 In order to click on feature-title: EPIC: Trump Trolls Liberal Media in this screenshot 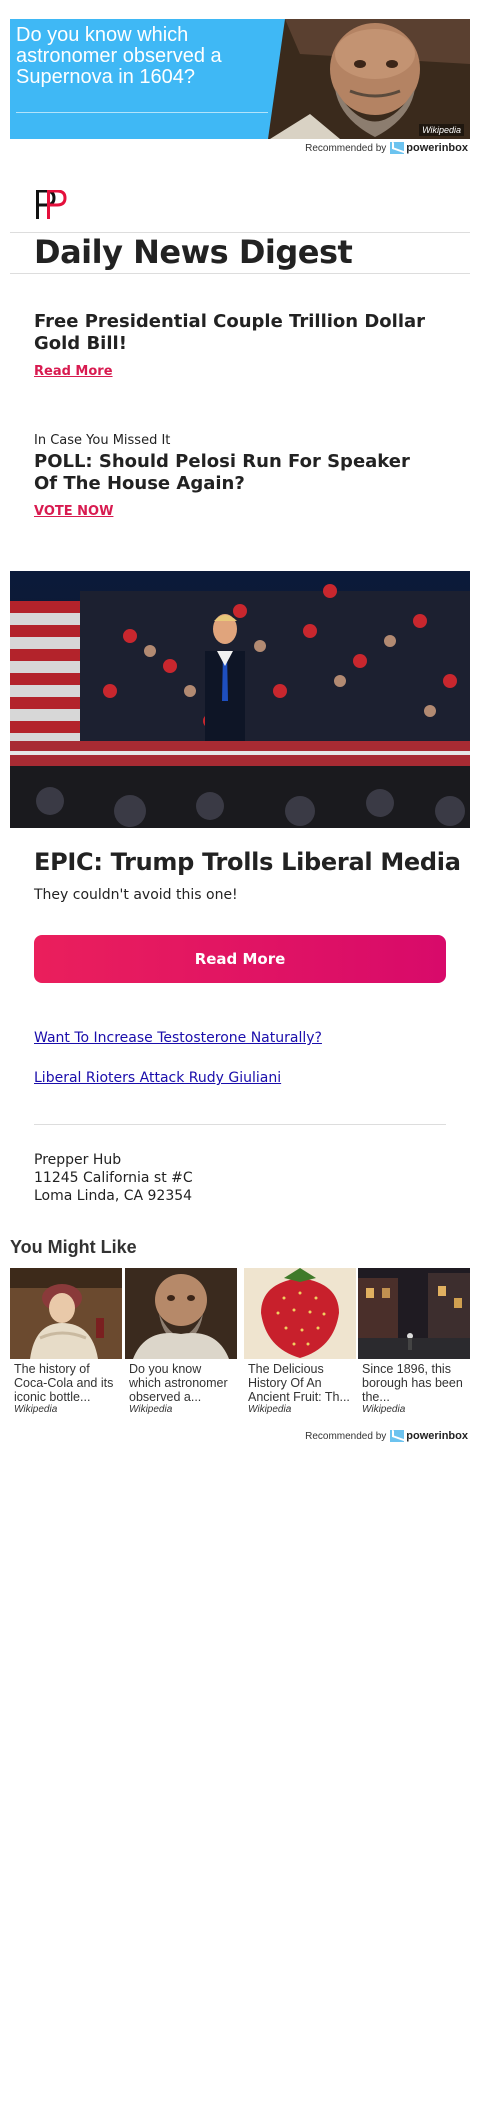, I will do `click(247, 862)`.